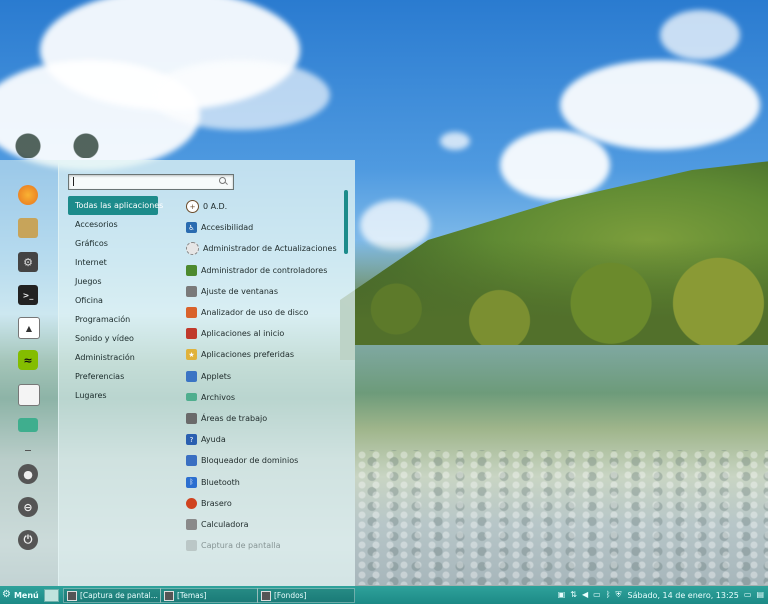  I want to click on app-item: ★ Aplicaciones preferidas, so click(266, 354).